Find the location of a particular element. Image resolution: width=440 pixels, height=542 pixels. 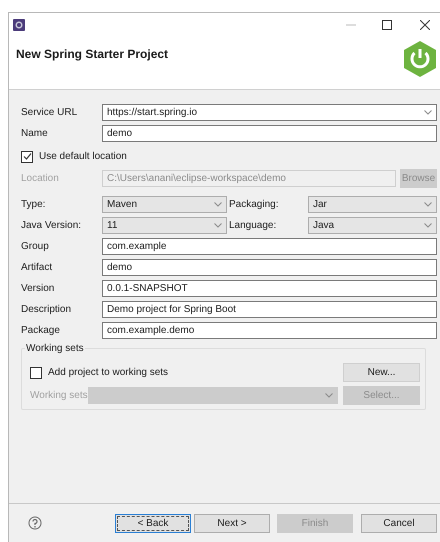

dialog-button: Next > is located at coordinates (232, 523).